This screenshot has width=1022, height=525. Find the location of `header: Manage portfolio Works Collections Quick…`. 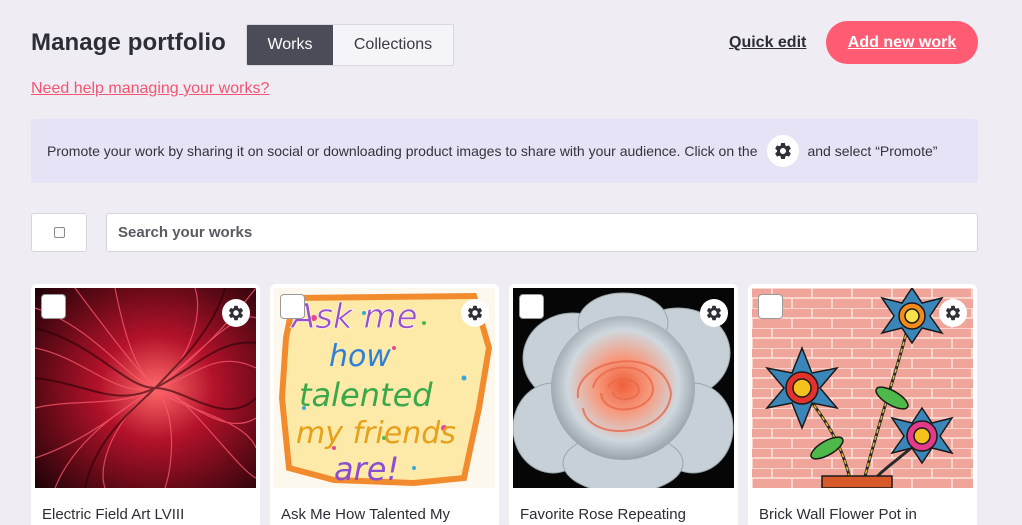

header: Manage portfolio Works Collections Quick… is located at coordinates (504, 43).